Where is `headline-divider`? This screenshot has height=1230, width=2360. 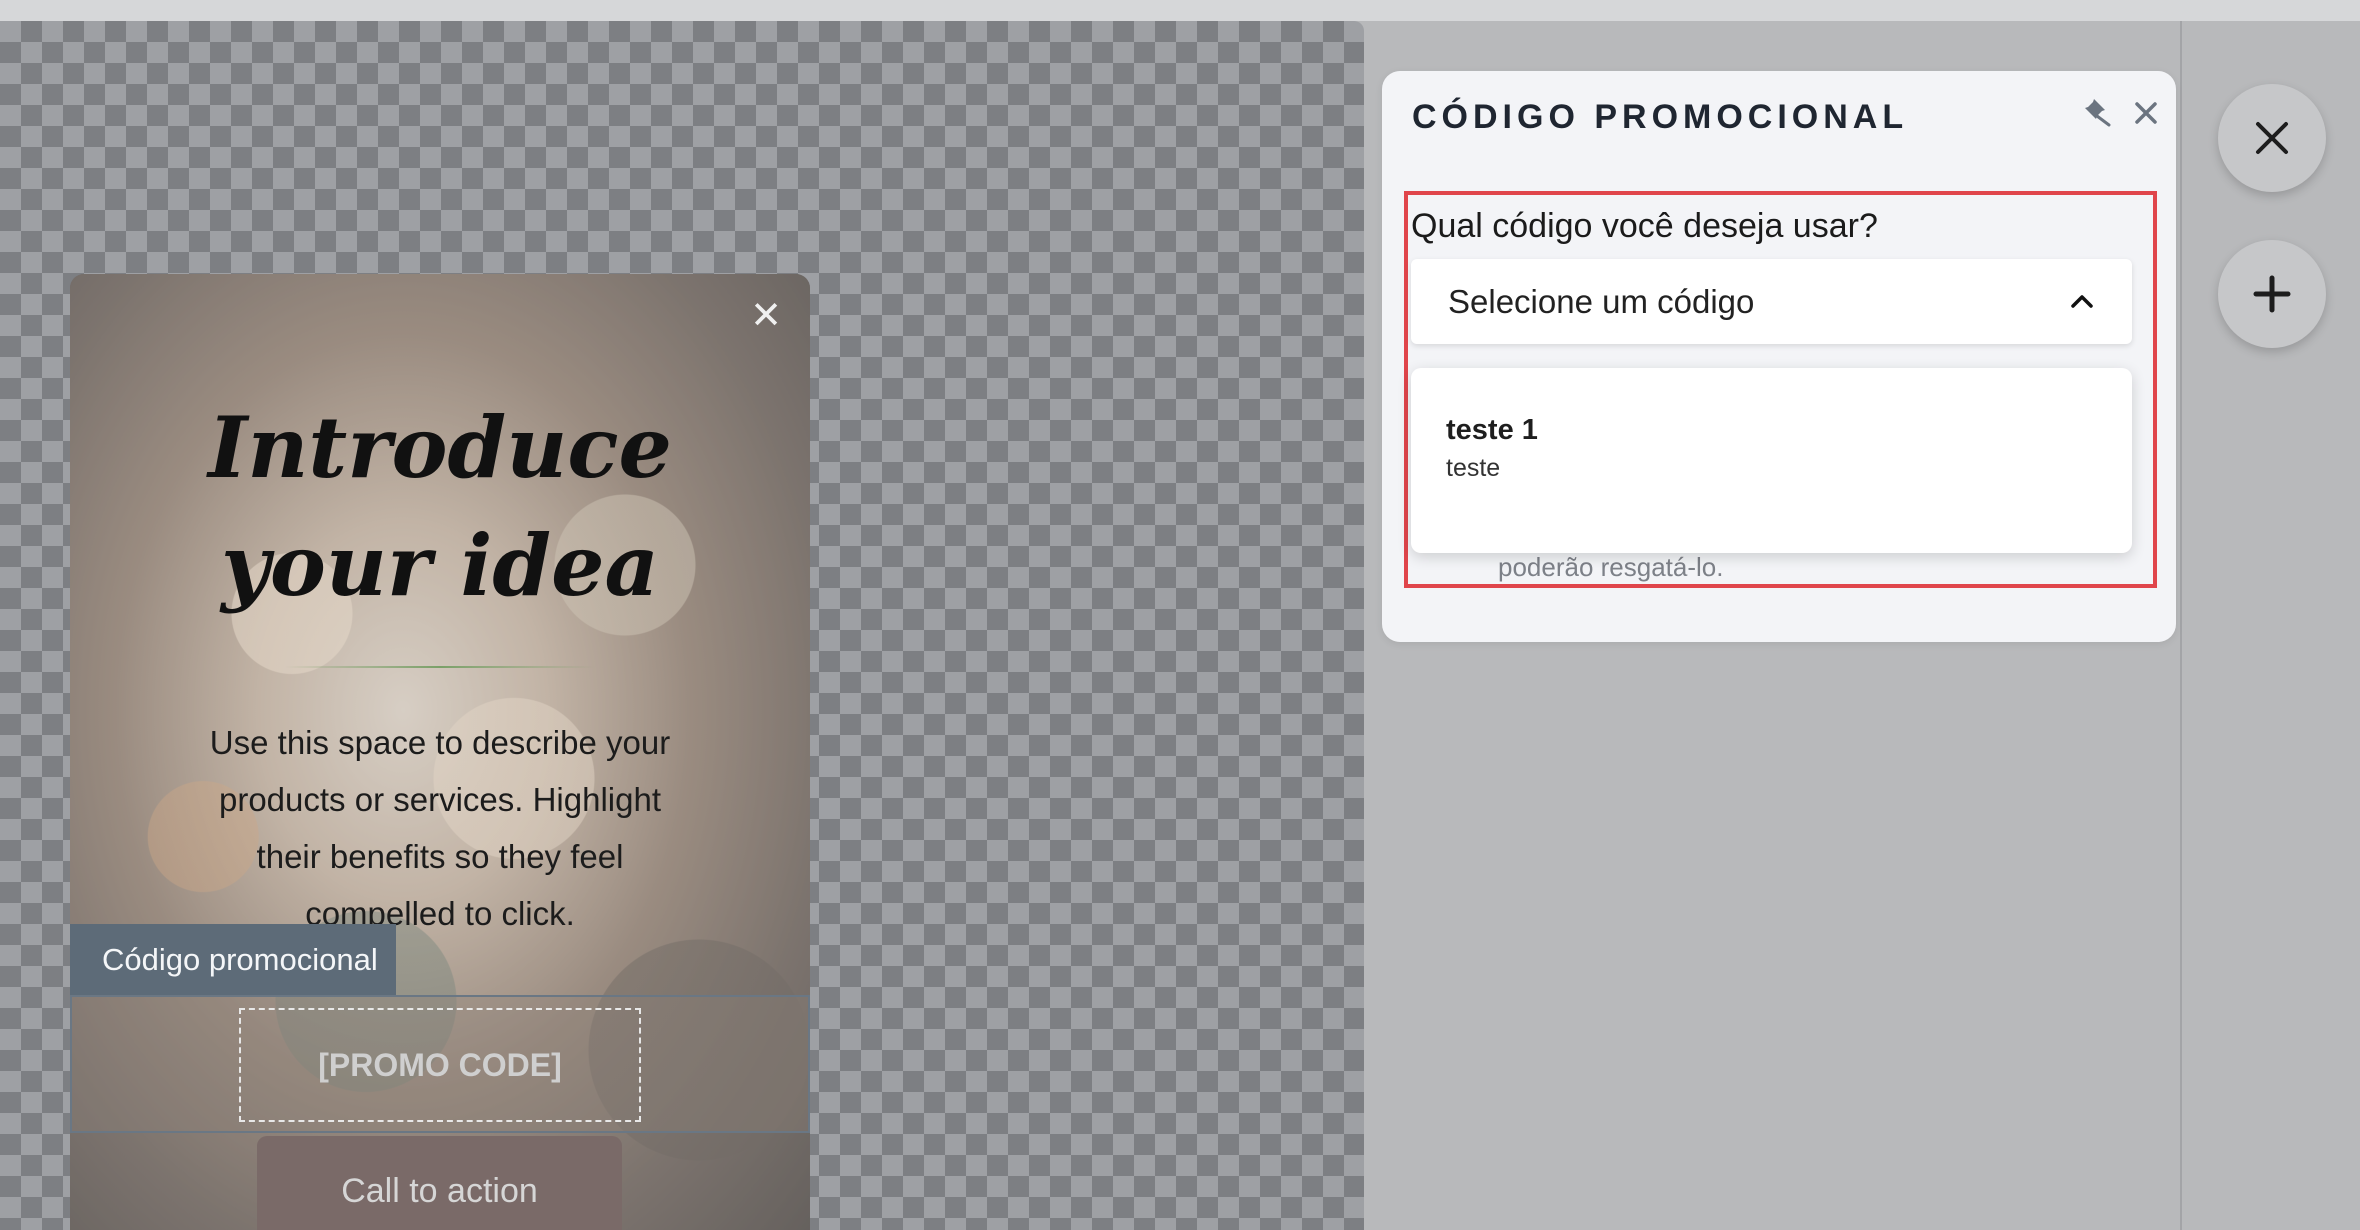 headline-divider is located at coordinates (440, 667).